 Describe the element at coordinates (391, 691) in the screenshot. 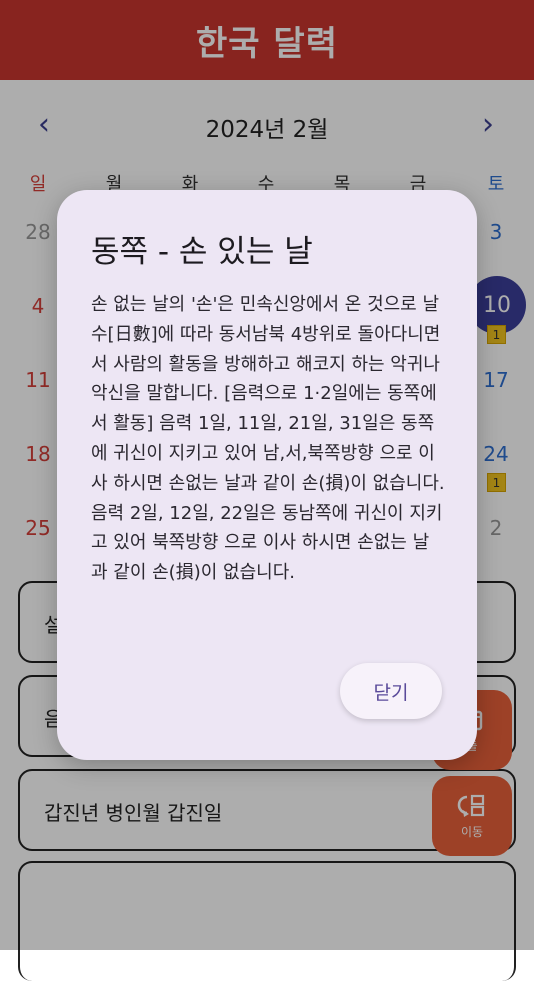

I see `close-button: 닫기` at that location.